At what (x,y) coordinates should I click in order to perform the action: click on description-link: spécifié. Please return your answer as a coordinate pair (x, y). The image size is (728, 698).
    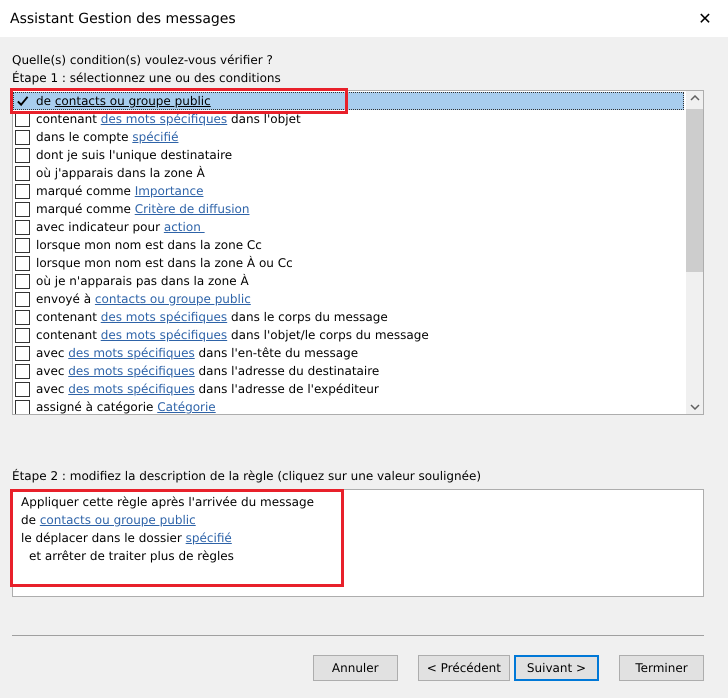
    Looking at the image, I should click on (209, 538).